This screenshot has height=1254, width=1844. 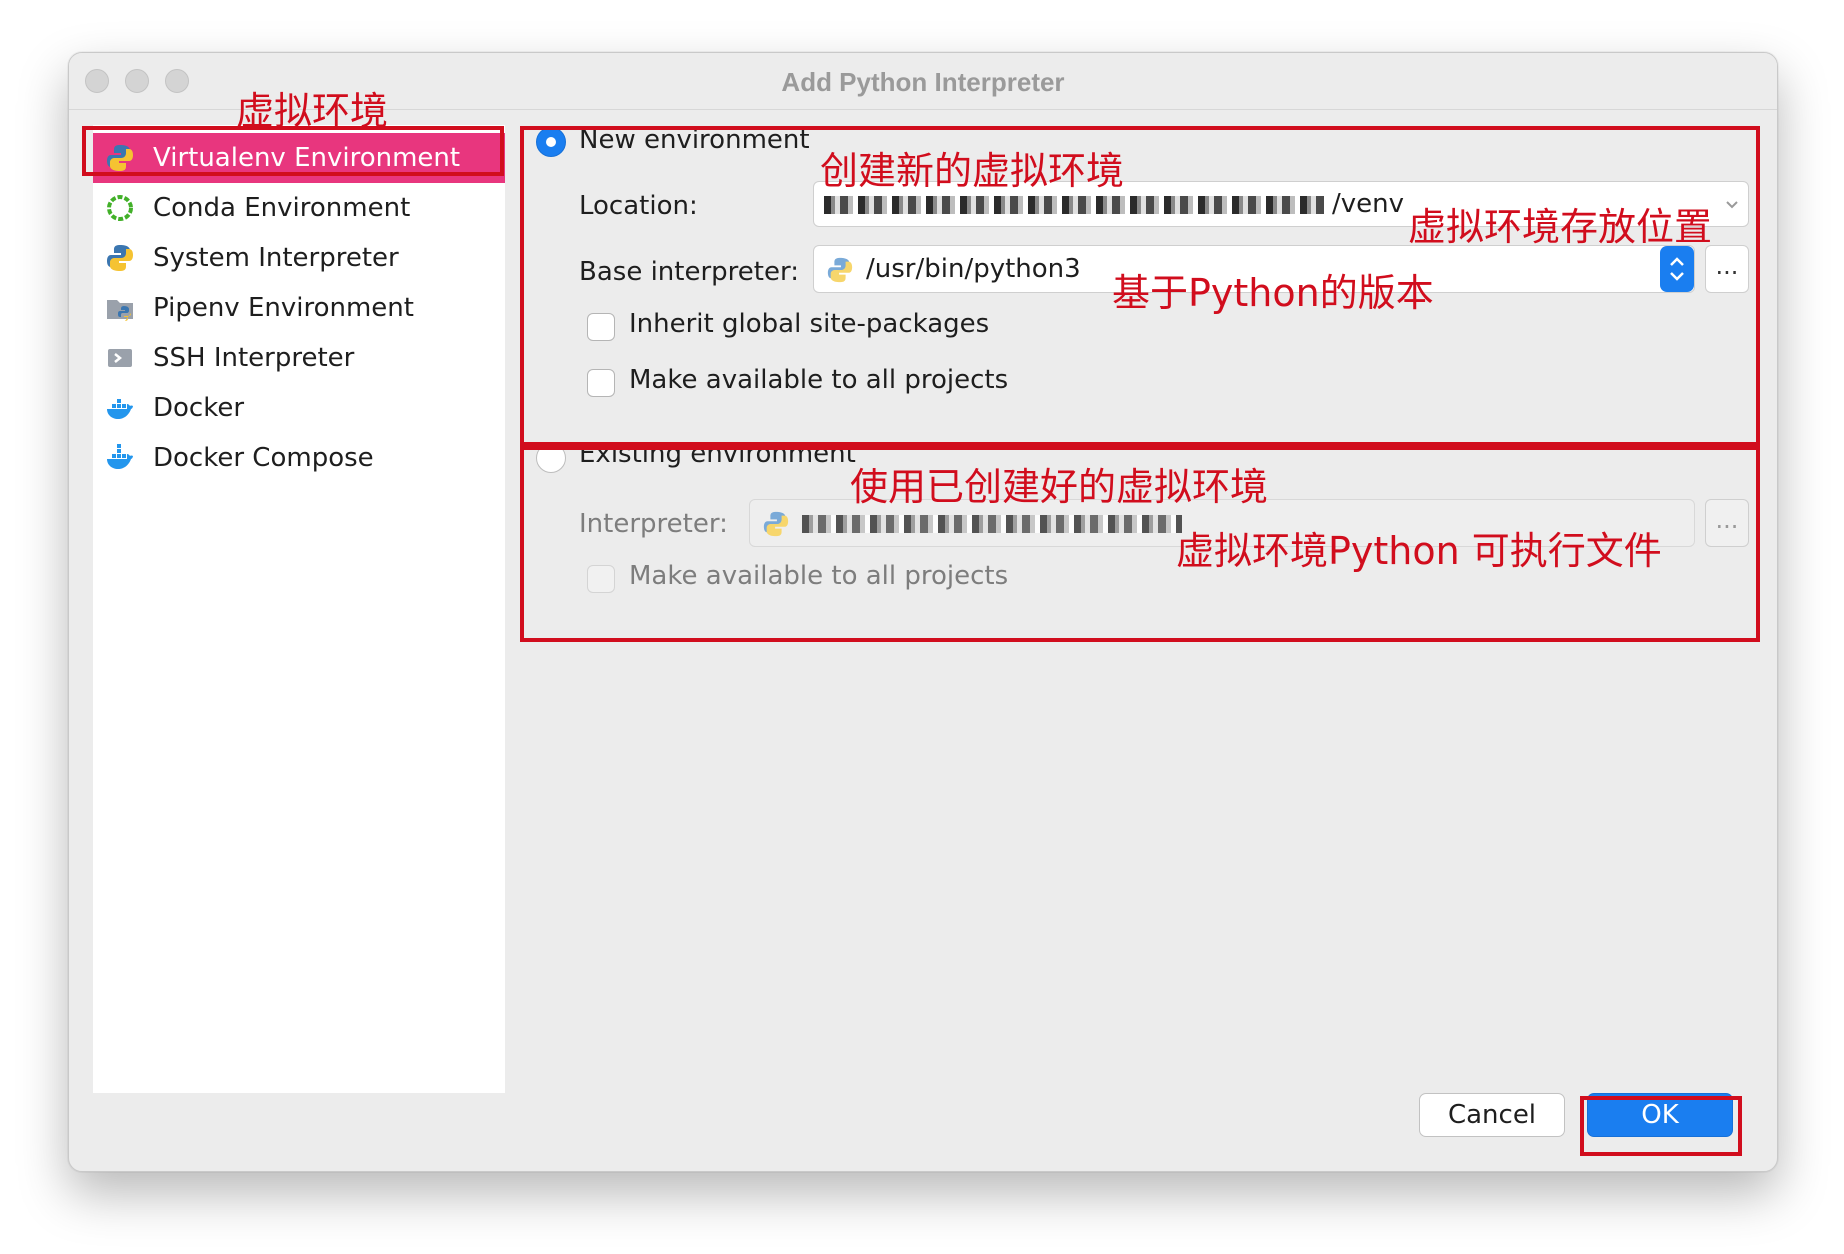 What do you see at coordinates (120, 310) in the screenshot?
I see `pipenv-icon` at bounding box center [120, 310].